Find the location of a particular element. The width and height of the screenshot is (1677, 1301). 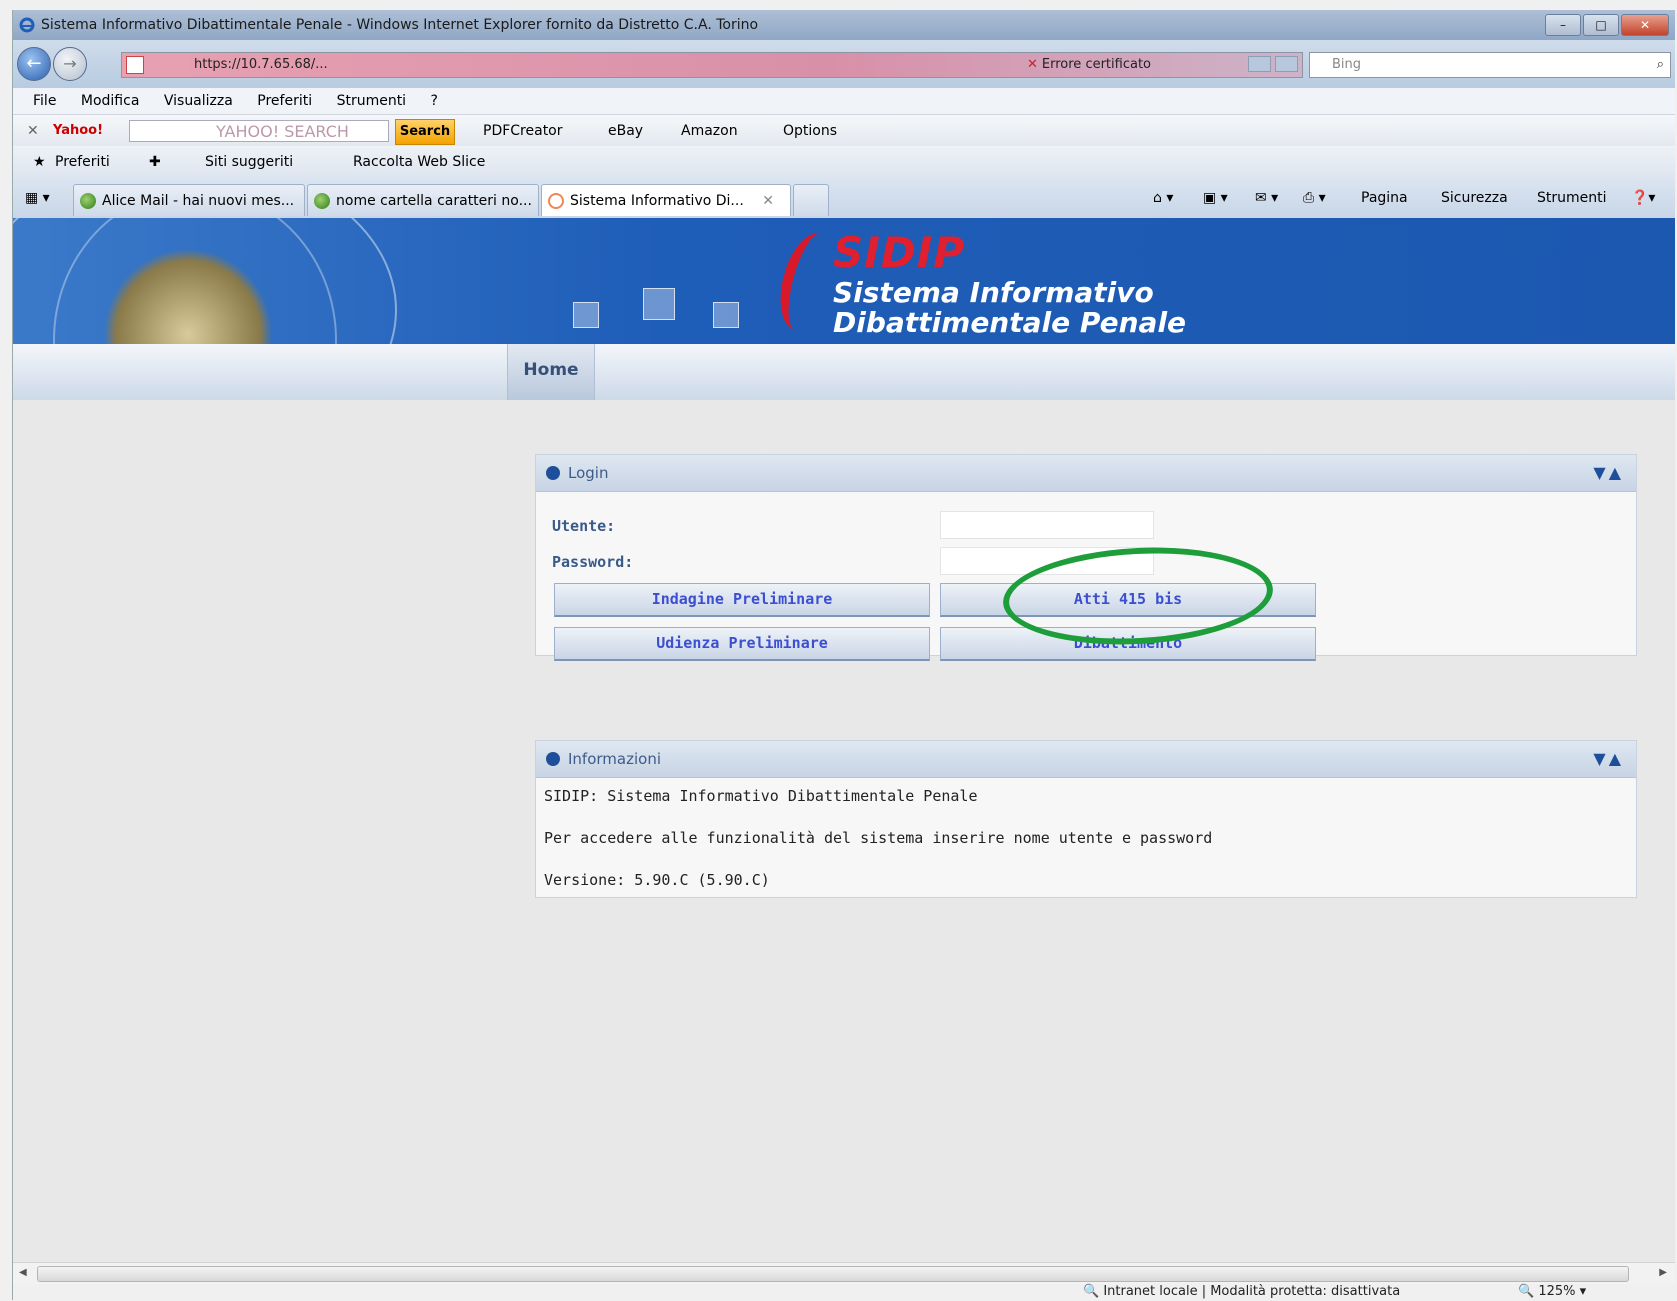

page-icon is located at coordinates (135, 65).